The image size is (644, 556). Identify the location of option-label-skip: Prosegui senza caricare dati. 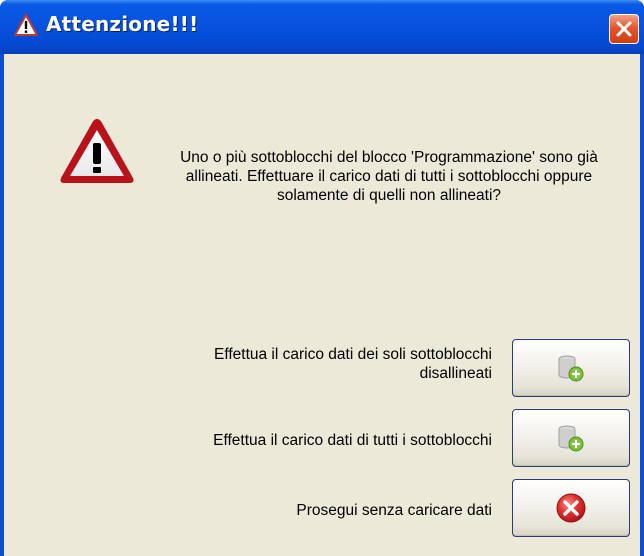
(394, 510).